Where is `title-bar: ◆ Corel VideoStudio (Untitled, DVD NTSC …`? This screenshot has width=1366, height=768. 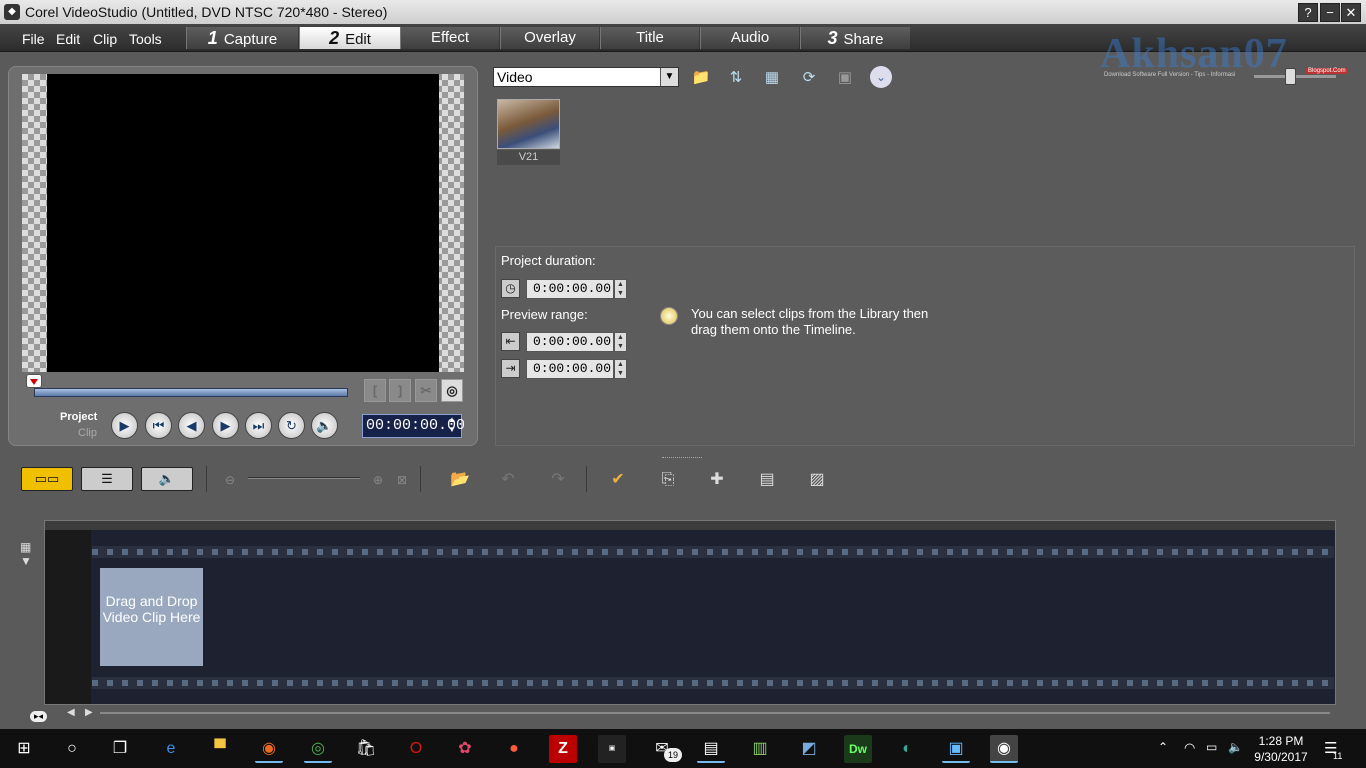
title-bar: ◆ Corel VideoStudio (Untitled, DVD NTSC … is located at coordinates (683, 12).